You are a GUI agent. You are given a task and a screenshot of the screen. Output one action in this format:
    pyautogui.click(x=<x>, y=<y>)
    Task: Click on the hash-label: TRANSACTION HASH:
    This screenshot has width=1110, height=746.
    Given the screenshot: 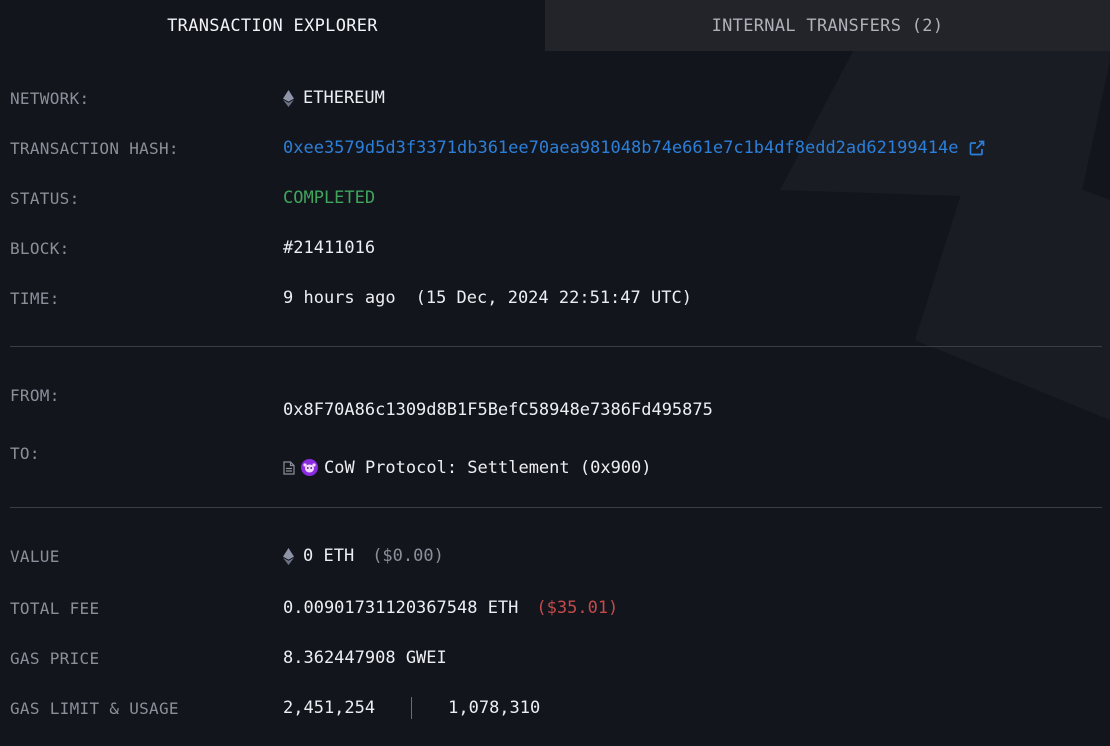 What is the action you would take?
    pyautogui.click(x=94, y=148)
    